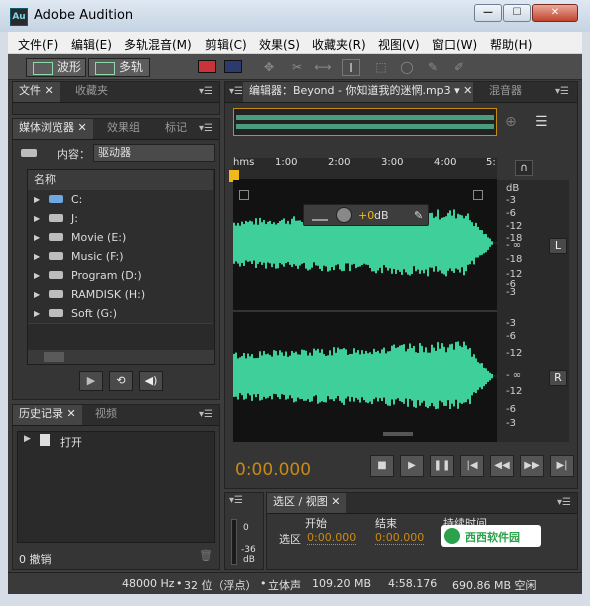 Image resolution: width=590 pixels, height=606 pixels. Describe the element at coordinates (56, 67) in the screenshot. I see `waveform-view-button: 波形` at that location.